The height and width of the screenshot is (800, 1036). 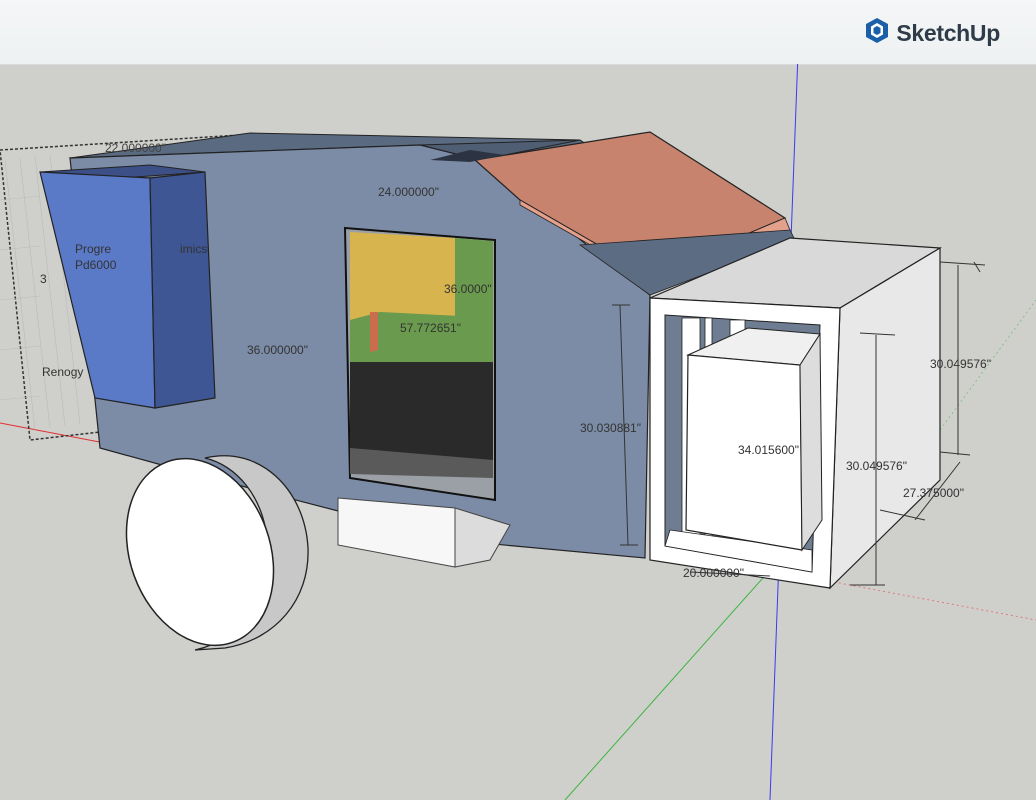 I want to click on dim-box-center: 34.015600", so click(x=768, y=450).